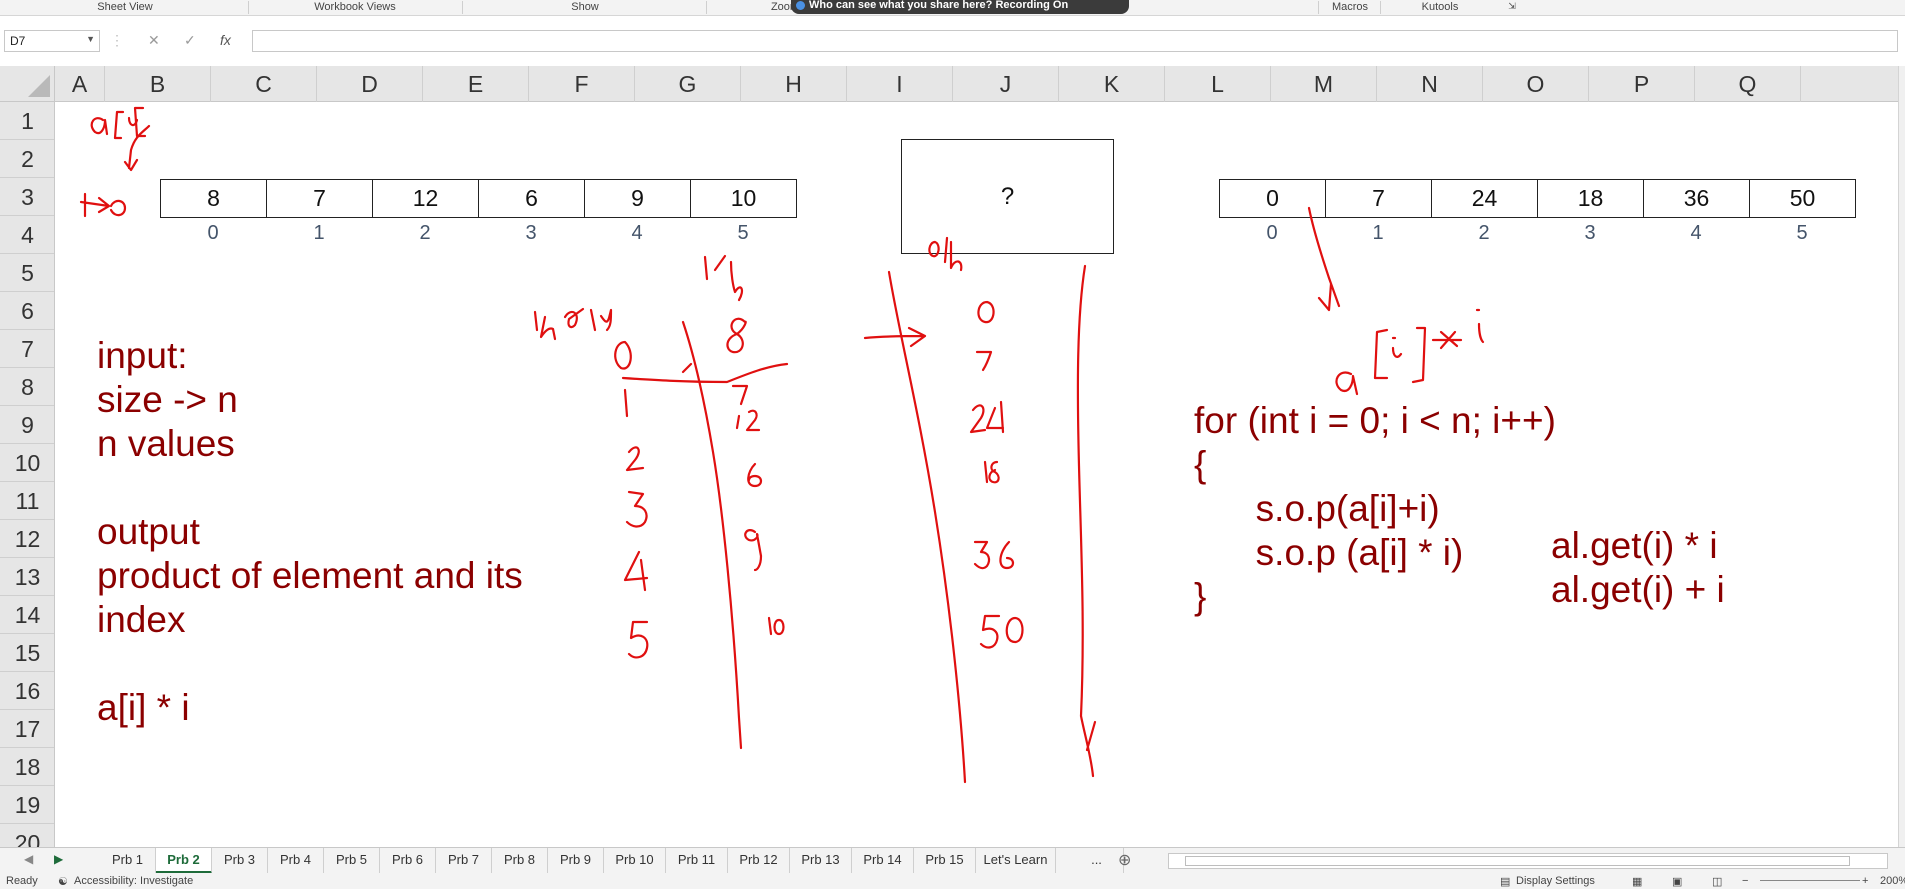  What do you see at coordinates (1555, 881) in the screenshot?
I see `display-settings-button: Display Settings` at bounding box center [1555, 881].